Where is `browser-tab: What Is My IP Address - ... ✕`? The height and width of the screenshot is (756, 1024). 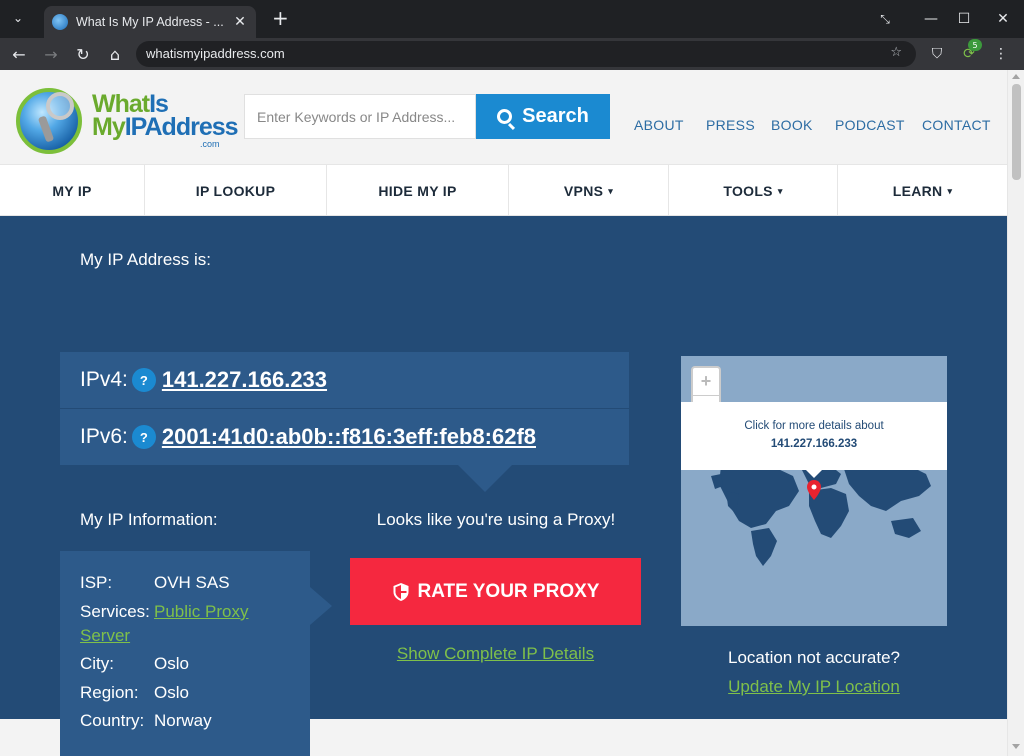
browser-tab: What Is My IP Address - ... ✕ is located at coordinates (150, 22).